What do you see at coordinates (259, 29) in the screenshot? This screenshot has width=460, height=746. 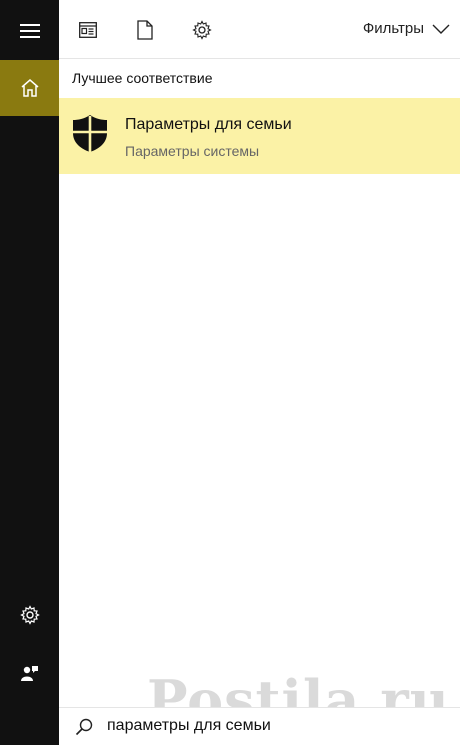 I see `toolbar: Фильтры` at bounding box center [259, 29].